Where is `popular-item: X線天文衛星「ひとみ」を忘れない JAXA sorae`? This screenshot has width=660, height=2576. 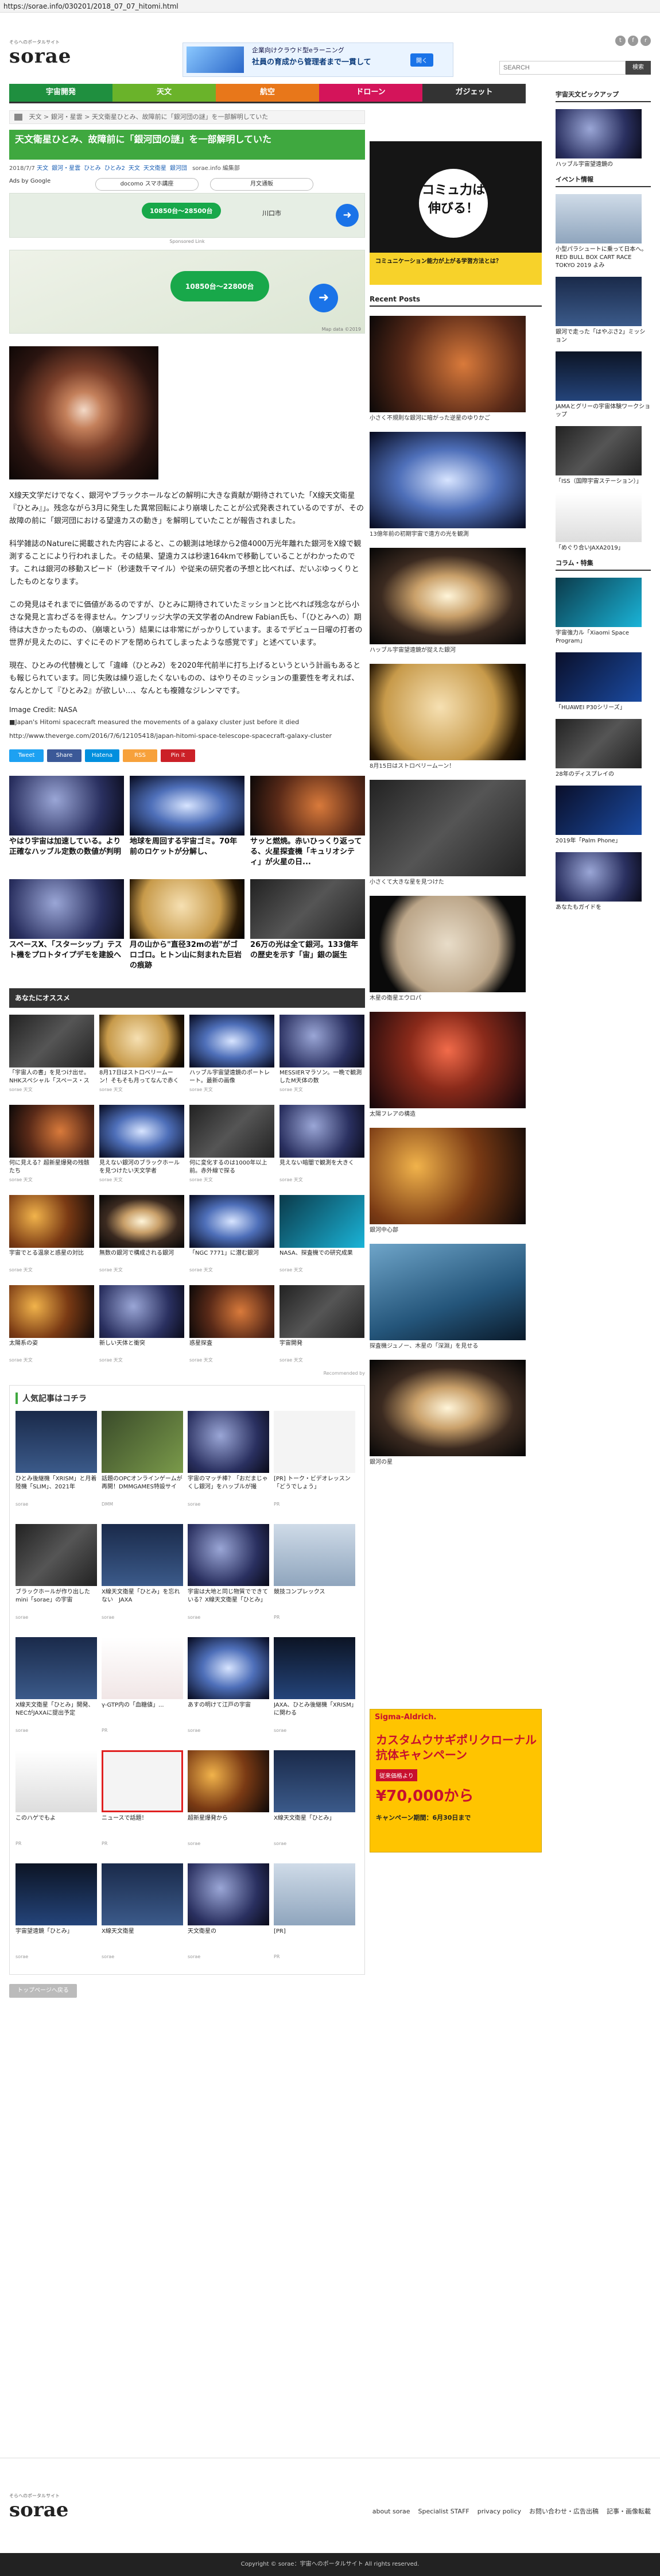 popular-item: X線天文衛星「ひとみ」を忘れない JAXA sorae is located at coordinates (142, 1577).